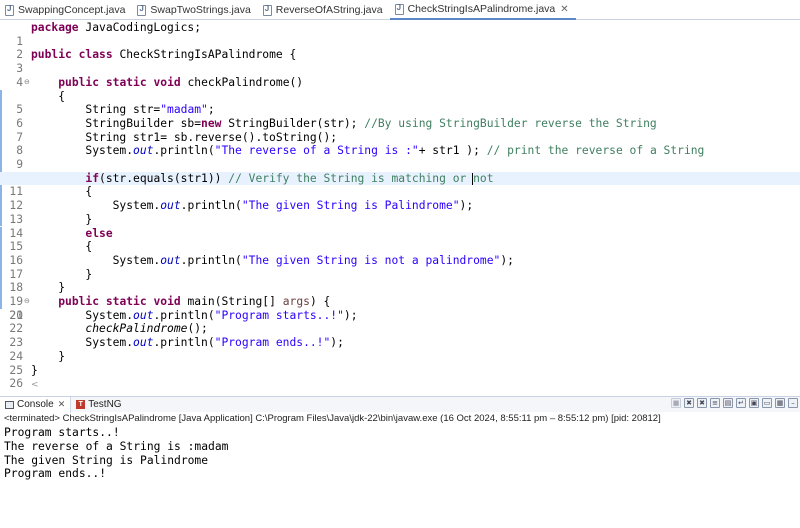  Describe the element at coordinates (400, 287) in the screenshot. I see `code-line: 19 }` at that location.